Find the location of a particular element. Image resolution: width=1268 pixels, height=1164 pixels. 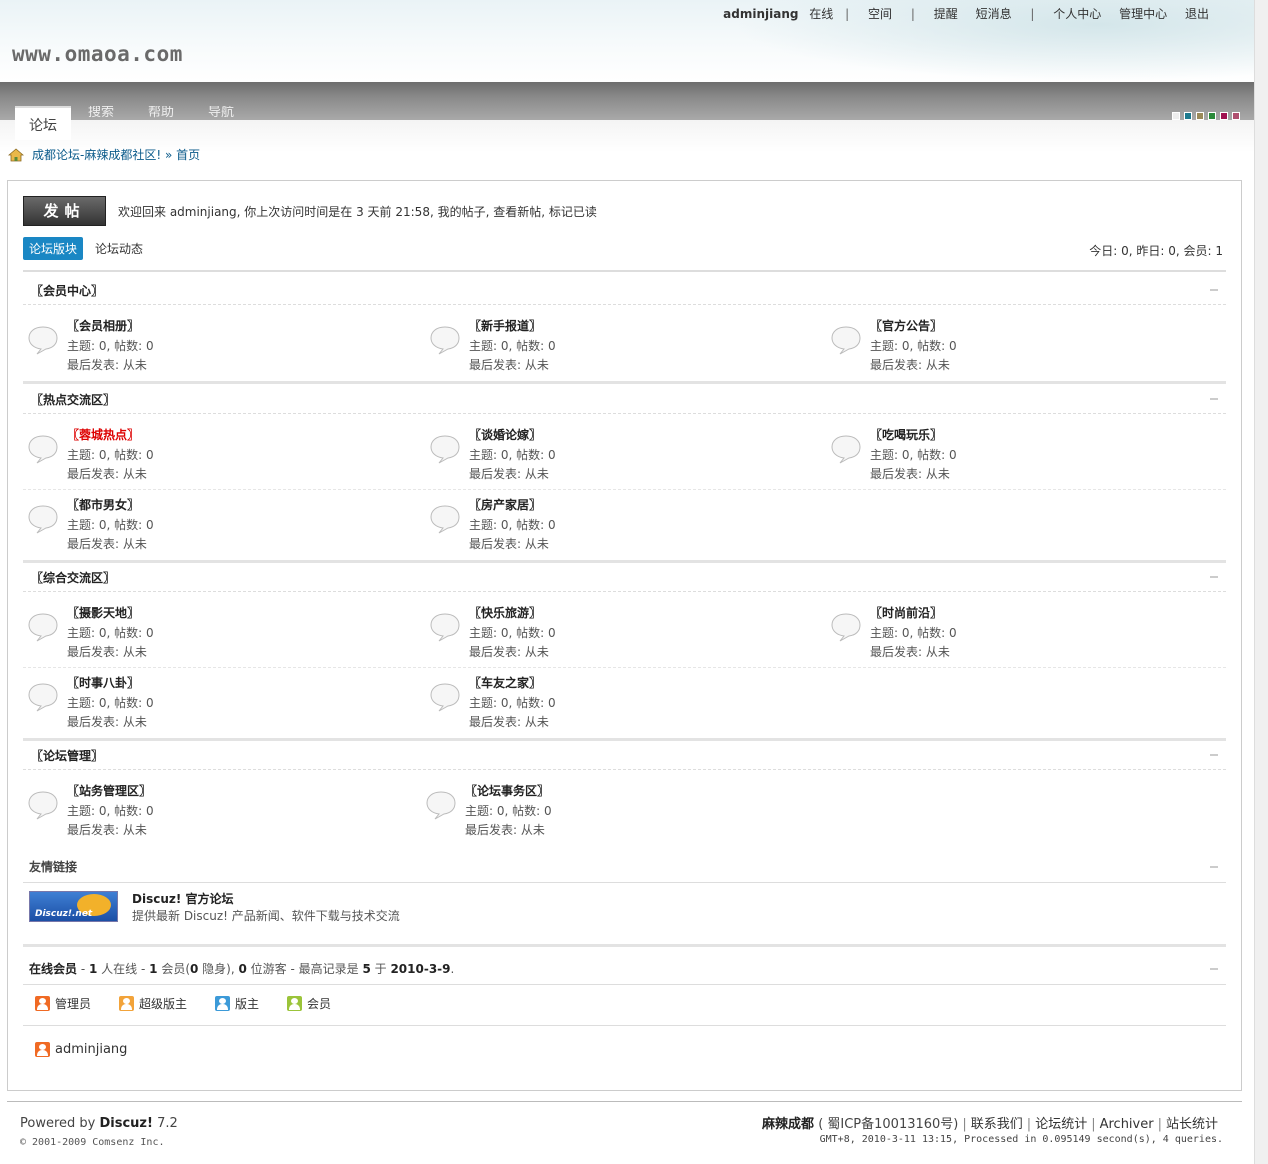

style-switcher is located at coordinates (1206, 116).